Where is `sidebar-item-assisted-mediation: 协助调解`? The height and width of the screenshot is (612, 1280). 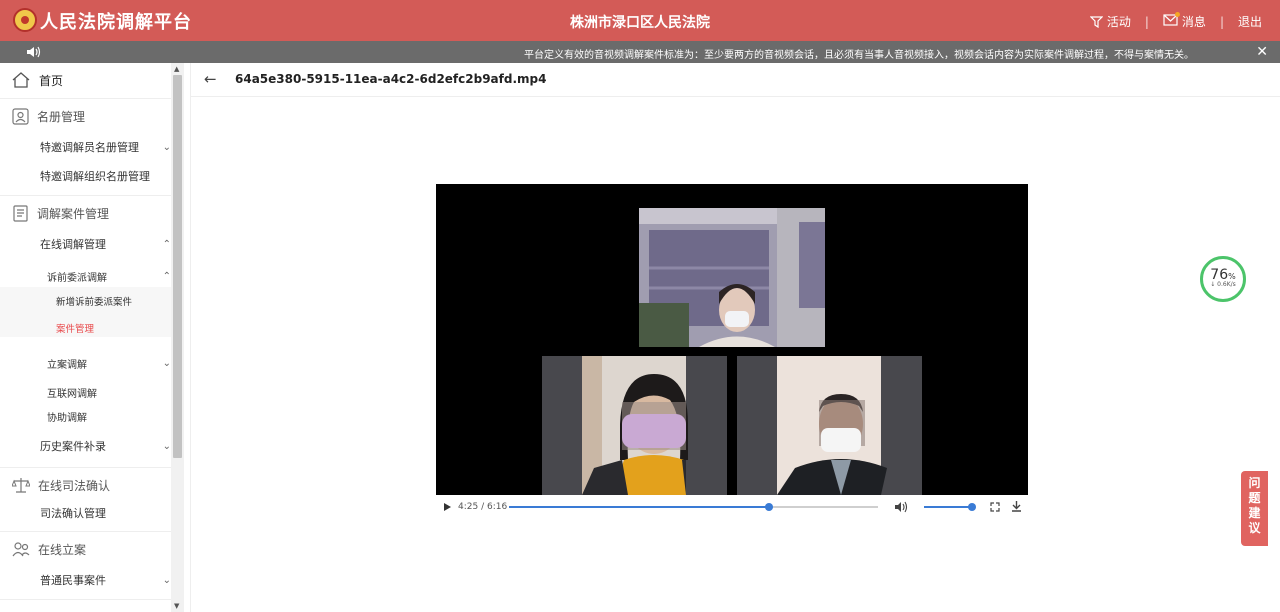
sidebar-item-assisted-mediation: 协助调解 is located at coordinates (109, 416).